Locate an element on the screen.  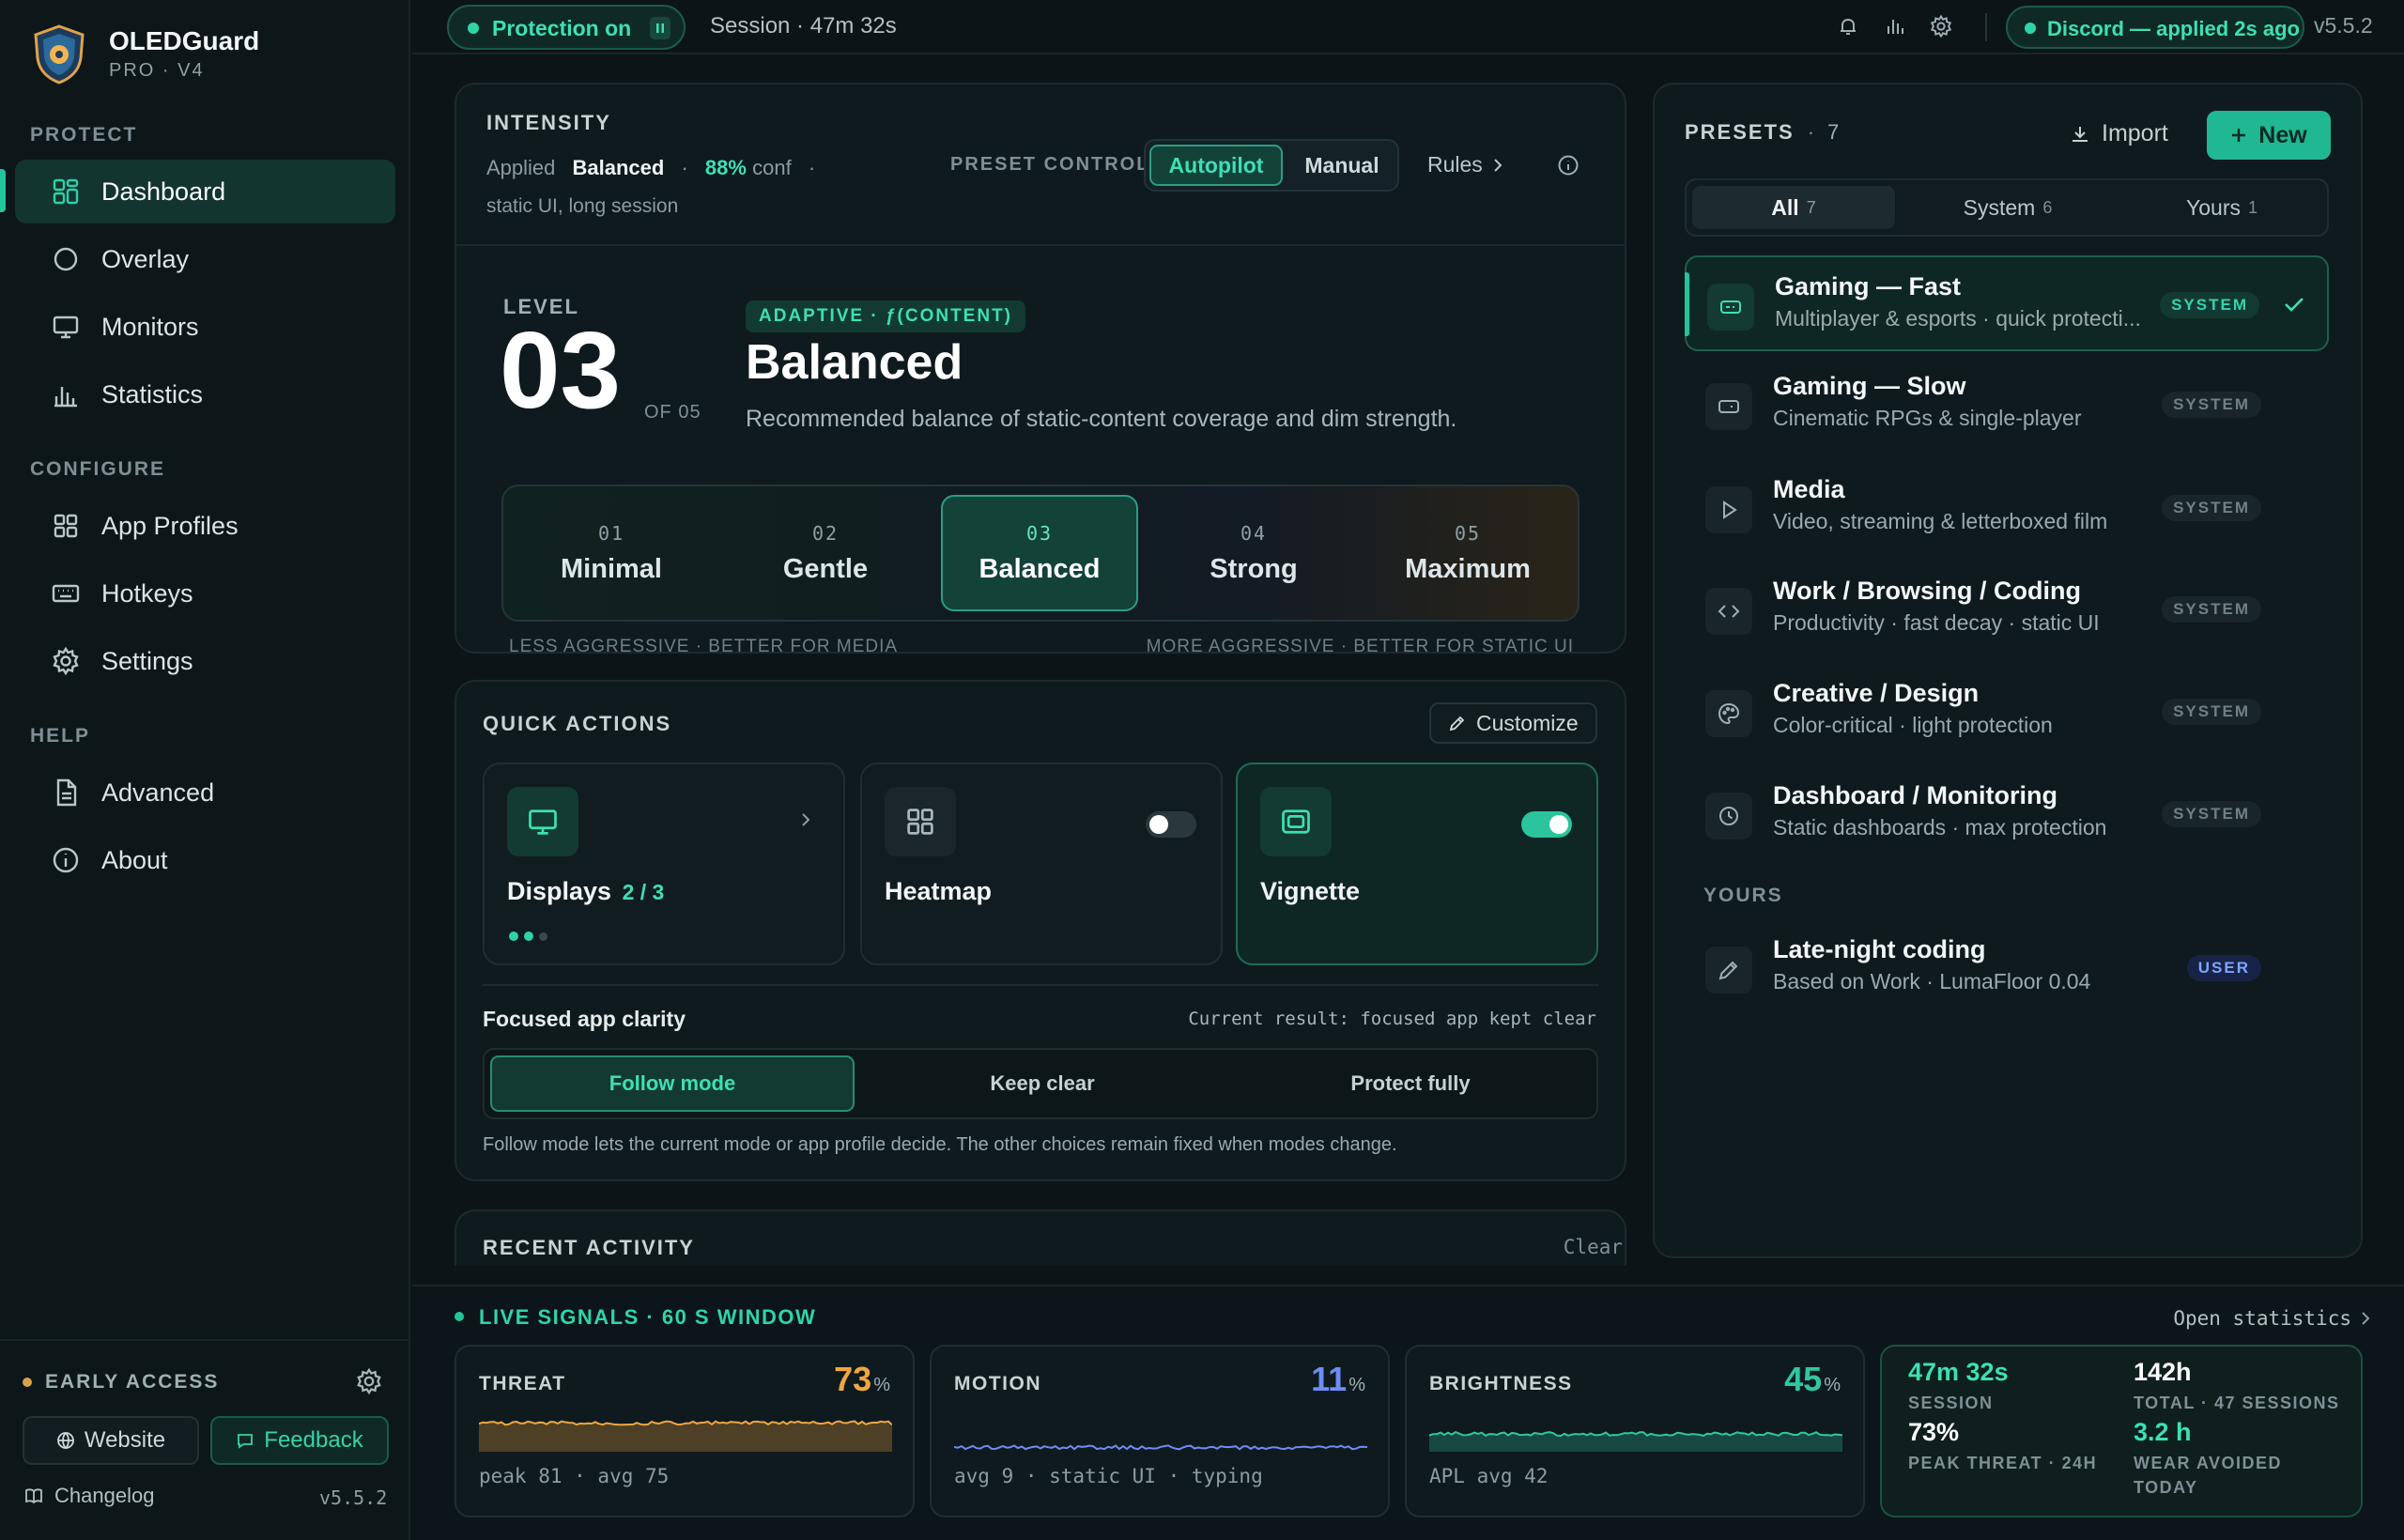
adaptive-badge: ADAPTIVE · ƒ(CONTENT) is located at coordinates (885, 316).